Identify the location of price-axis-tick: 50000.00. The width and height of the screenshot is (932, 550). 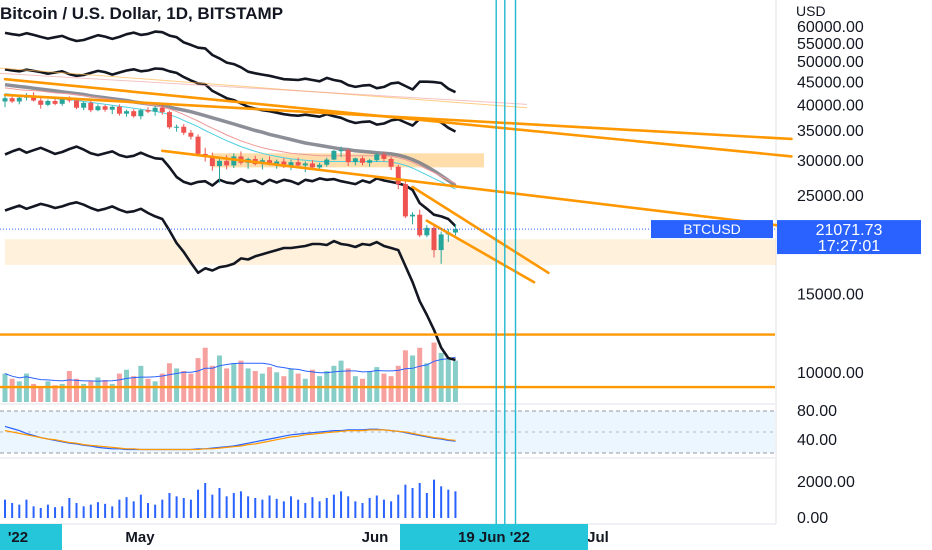
(830, 62).